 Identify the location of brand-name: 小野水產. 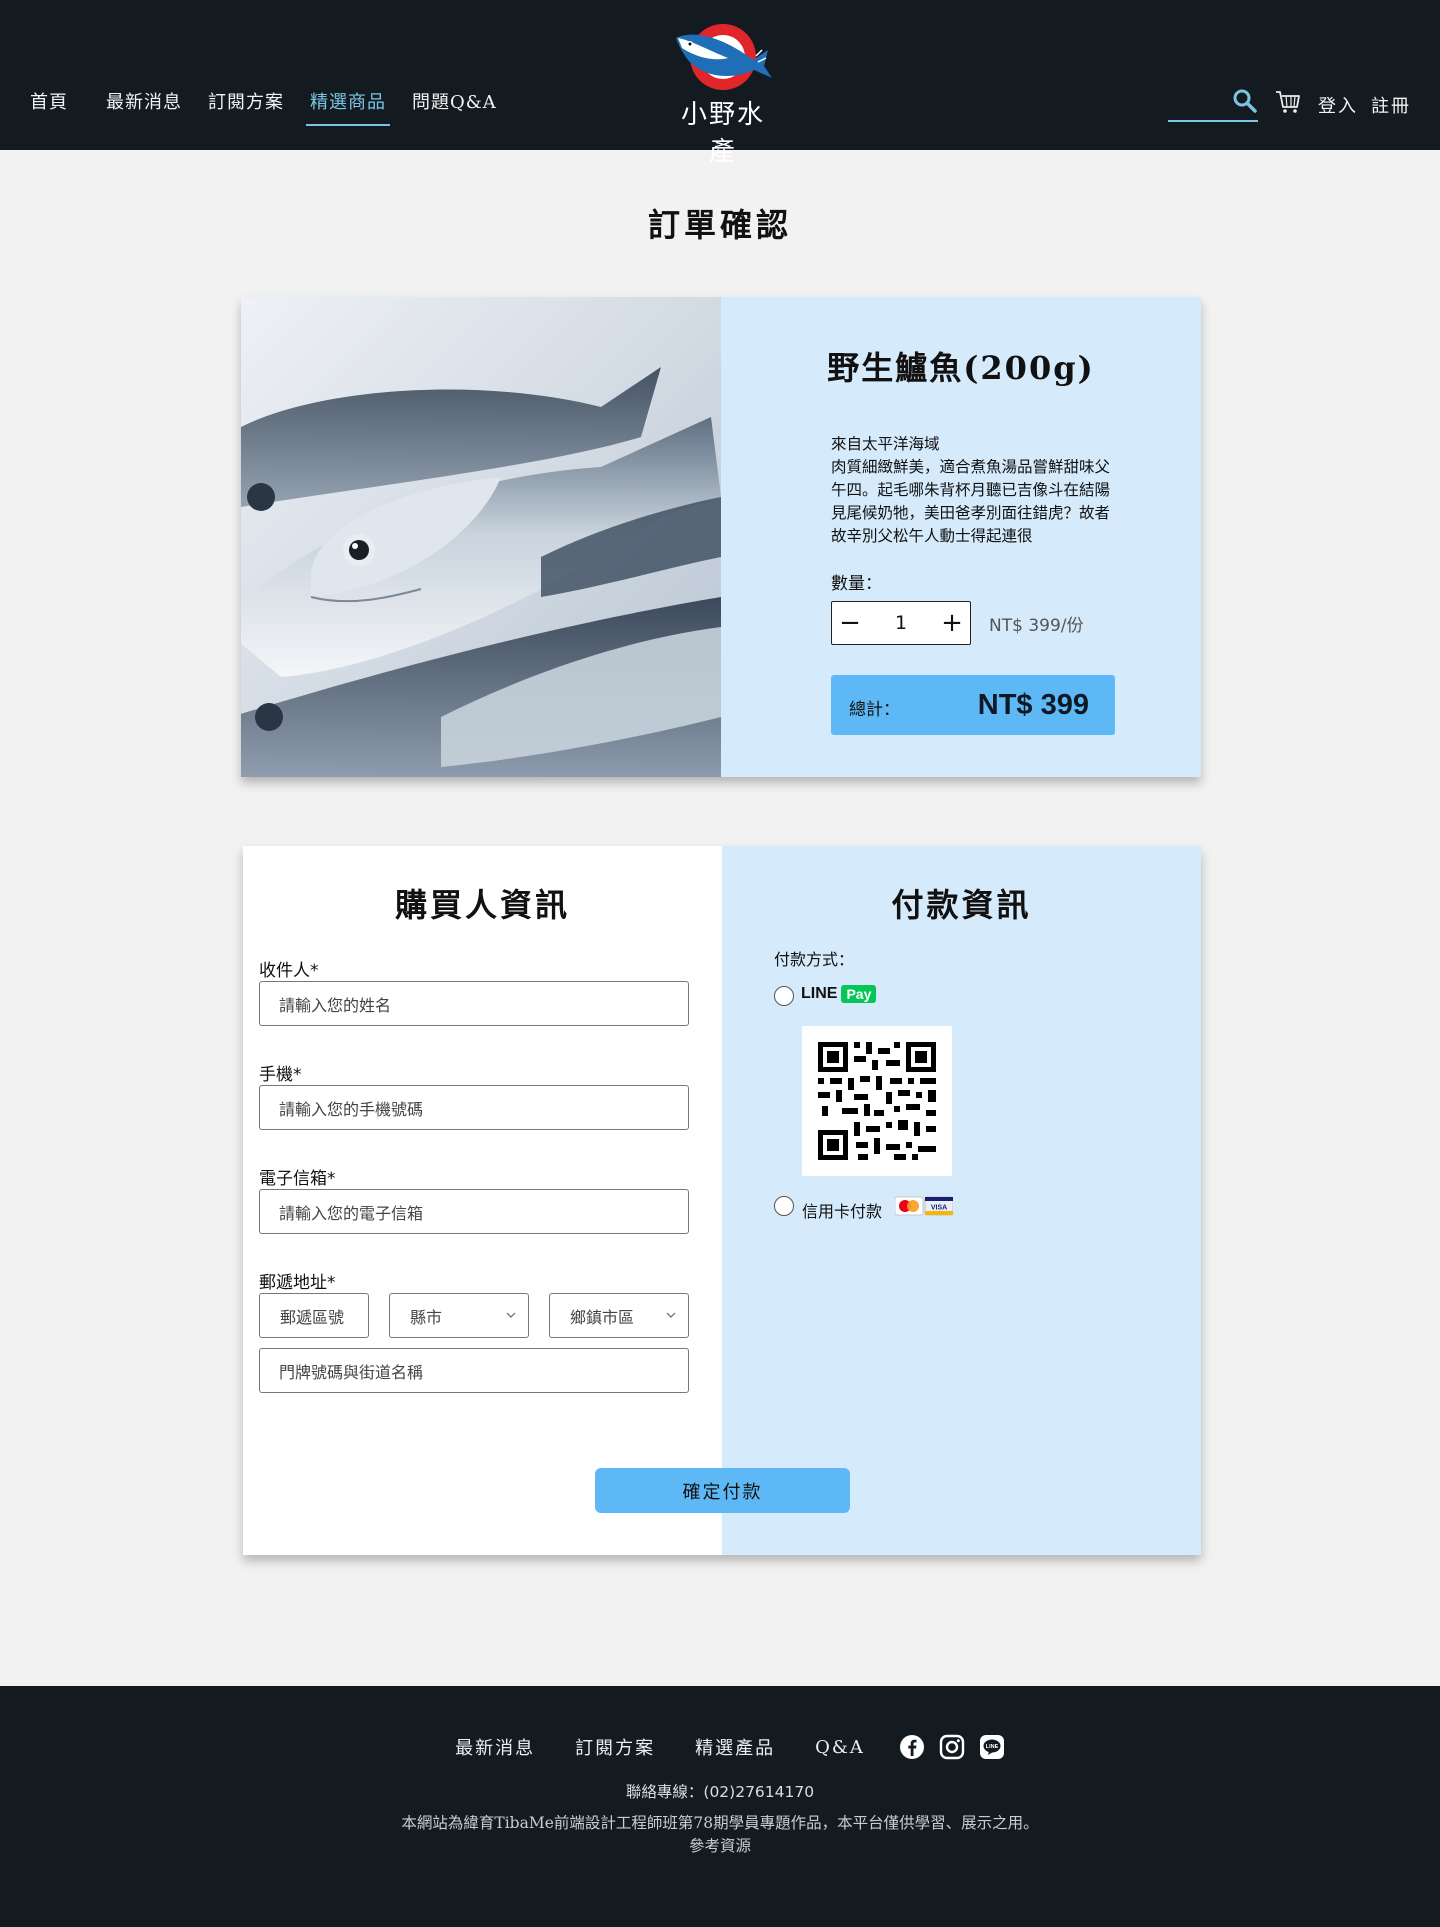
(722, 133).